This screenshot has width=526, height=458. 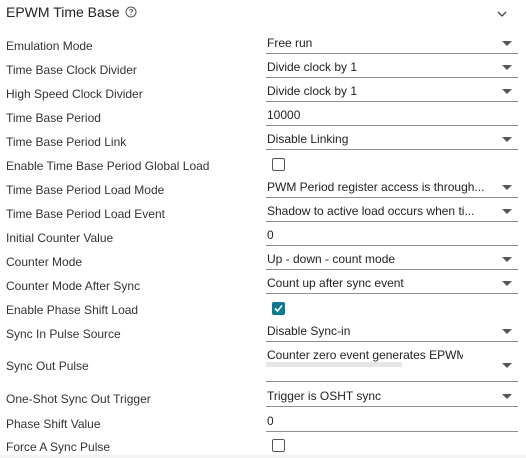 I want to click on hs-clock-divider-select: Divide clock by 1, so click(x=392, y=93).